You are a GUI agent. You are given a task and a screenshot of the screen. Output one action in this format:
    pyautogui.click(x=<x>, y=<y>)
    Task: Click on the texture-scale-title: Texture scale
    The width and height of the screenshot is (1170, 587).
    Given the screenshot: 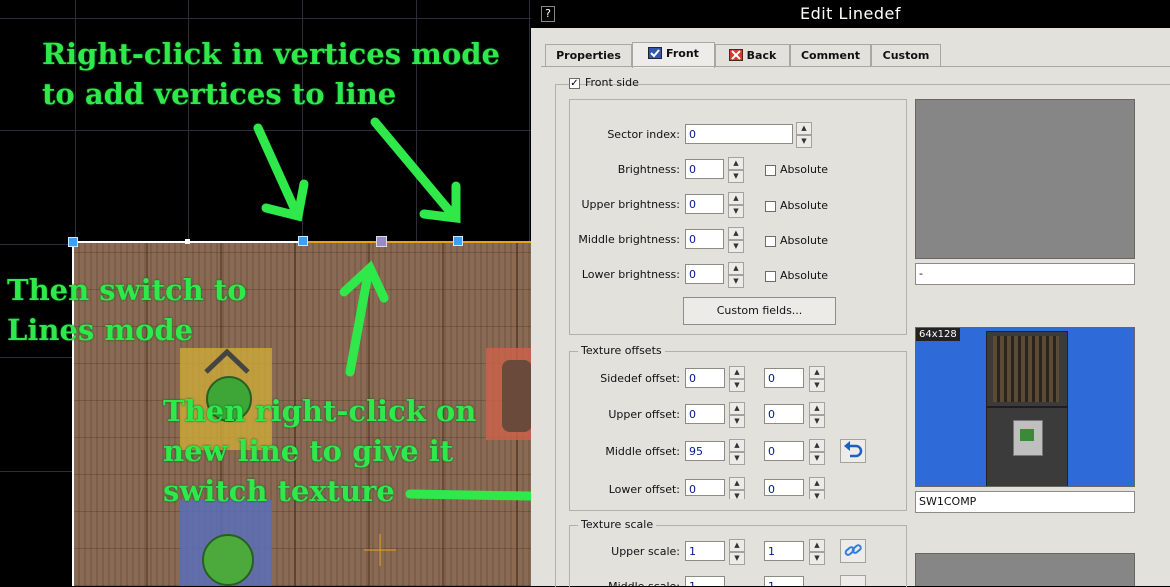 What is the action you would take?
    pyautogui.click(x=617, y=524)
    